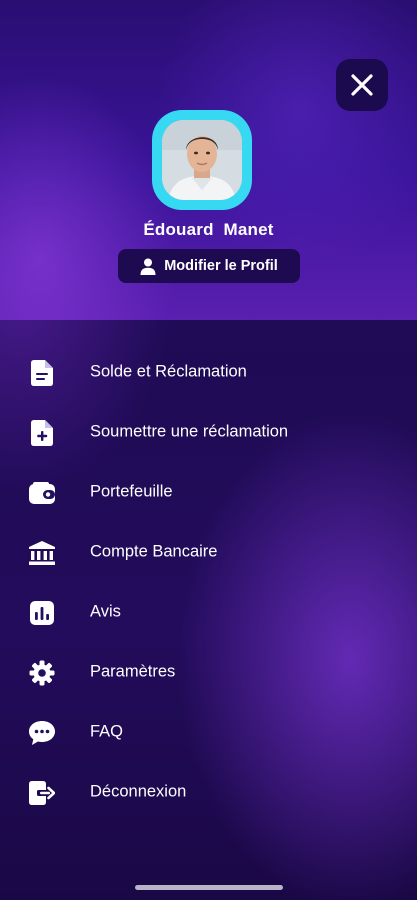 The height and width of the screenshot is (900, 417). What do you see at coordinates (42, 433) in the screenshot?
I see `document-plus-icon` at bounding box center [42, 433].